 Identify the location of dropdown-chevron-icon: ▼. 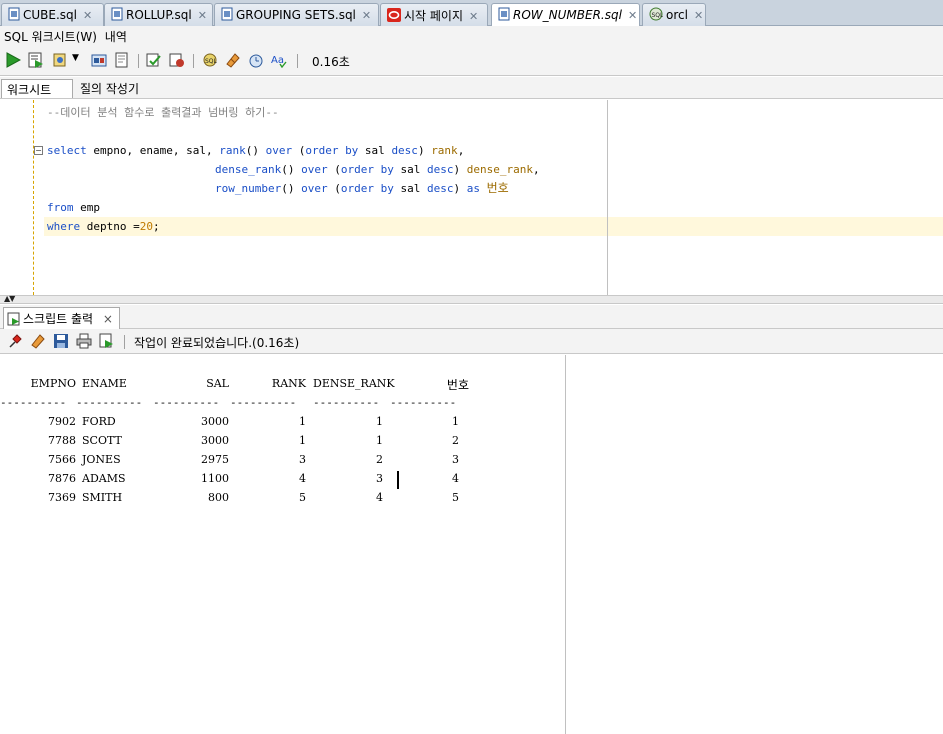
(75, 58).